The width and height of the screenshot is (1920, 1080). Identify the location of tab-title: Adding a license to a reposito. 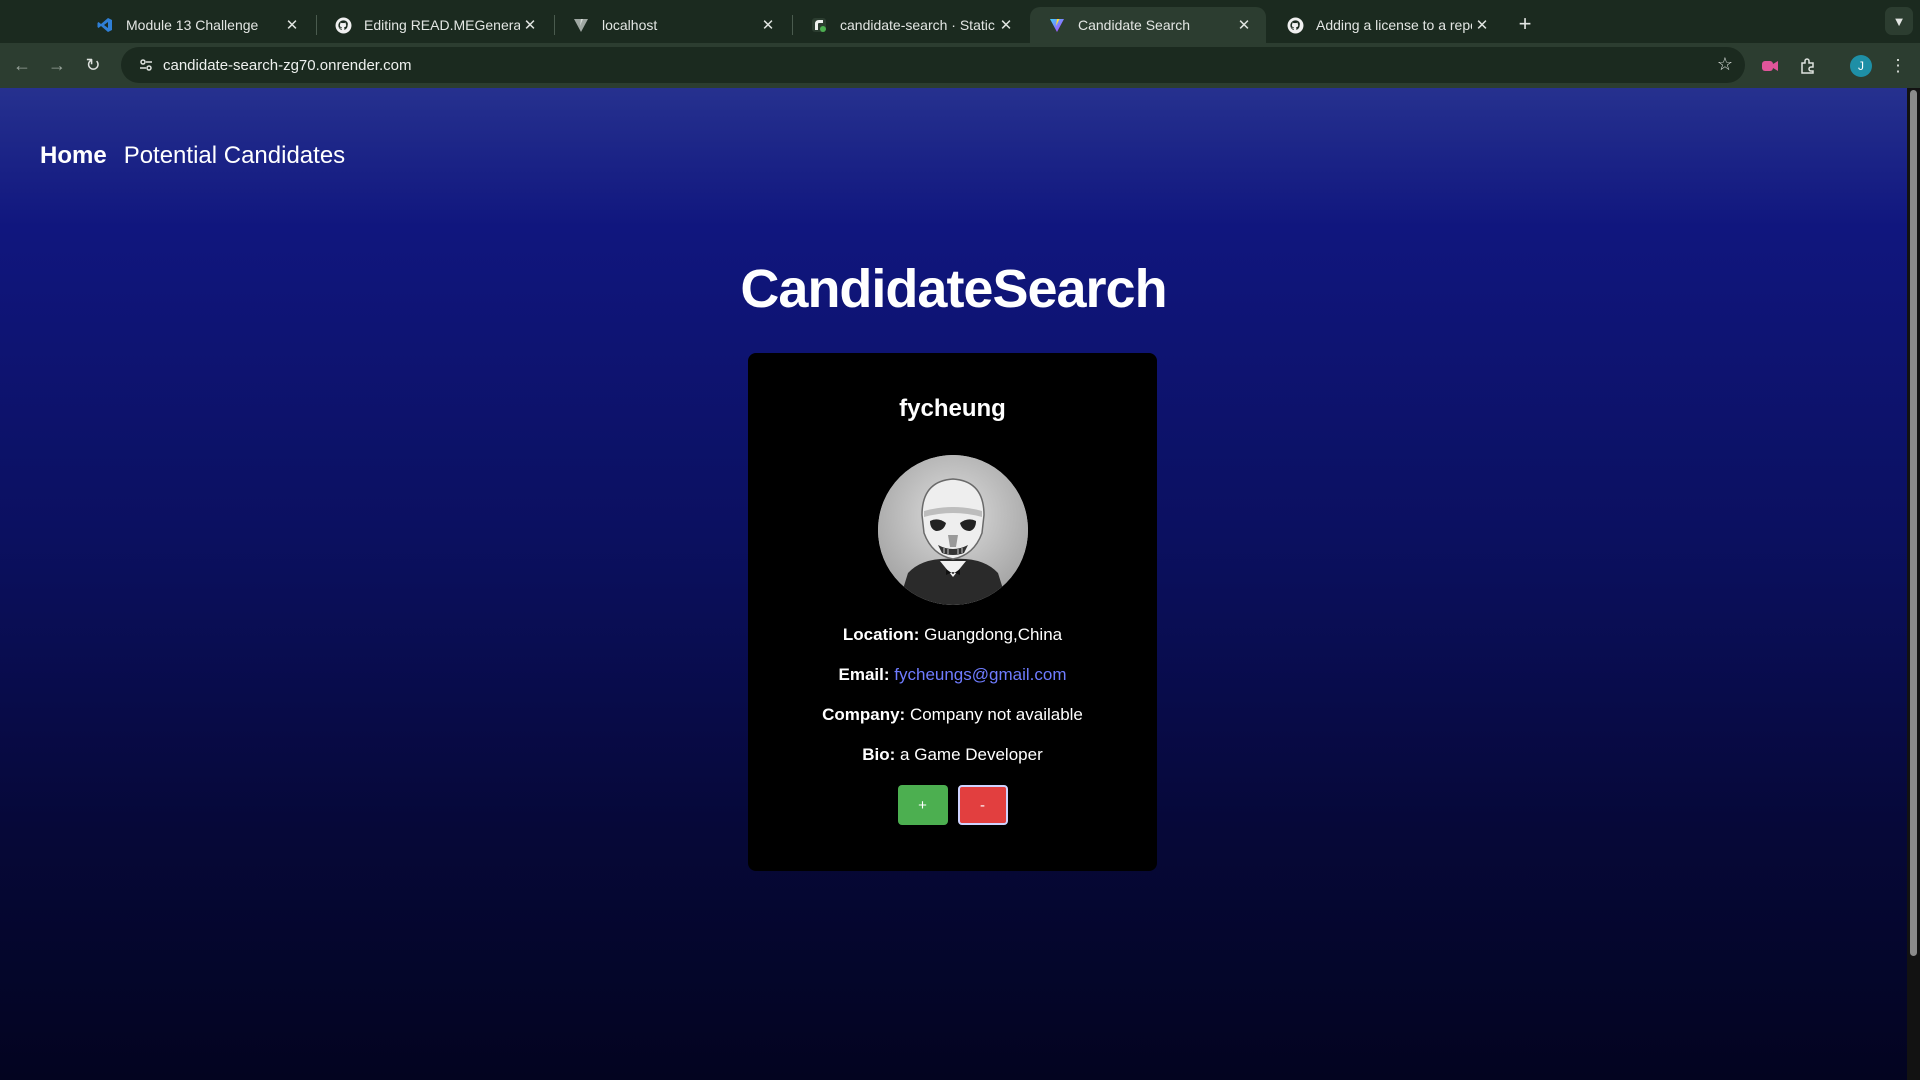
(1394, 25).